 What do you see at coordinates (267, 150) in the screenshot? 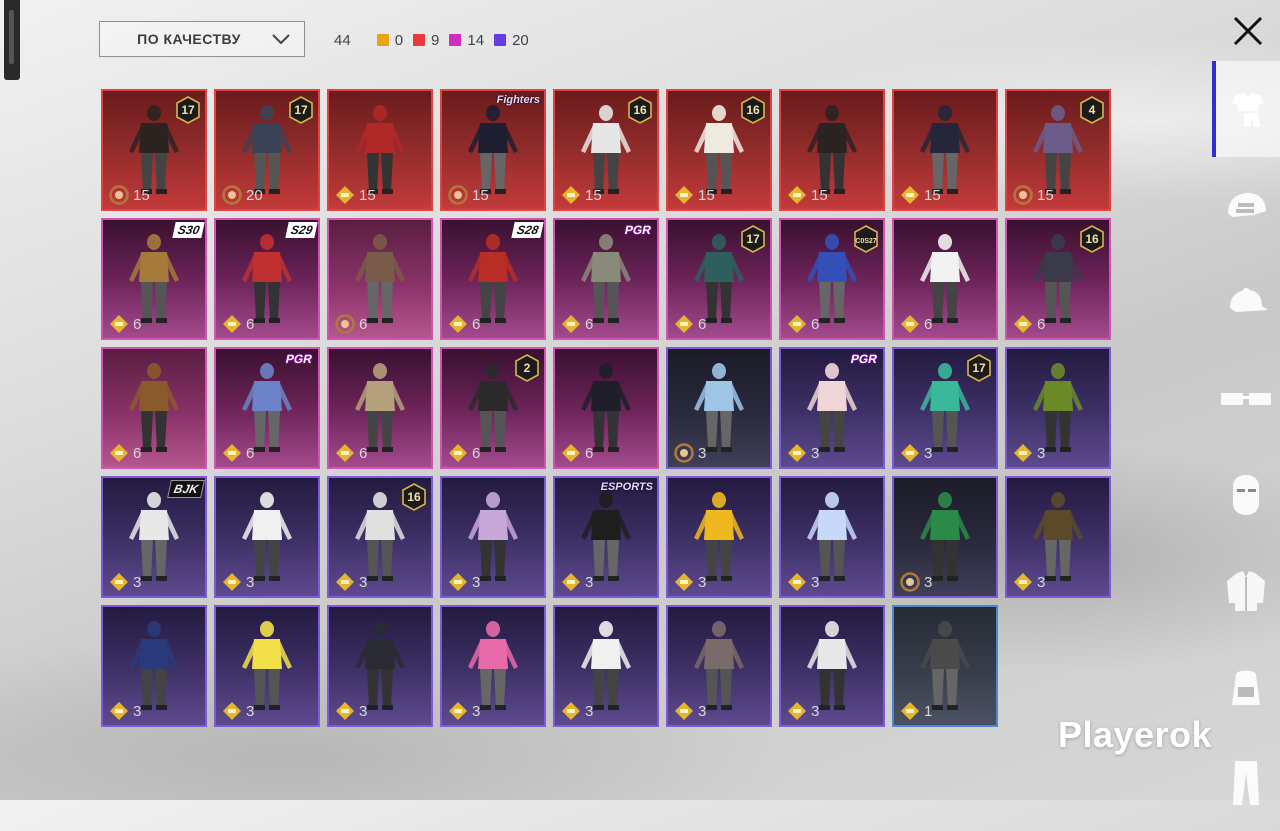
I see `outfit-item-card: 17 20` at bounding box center [267, 150].